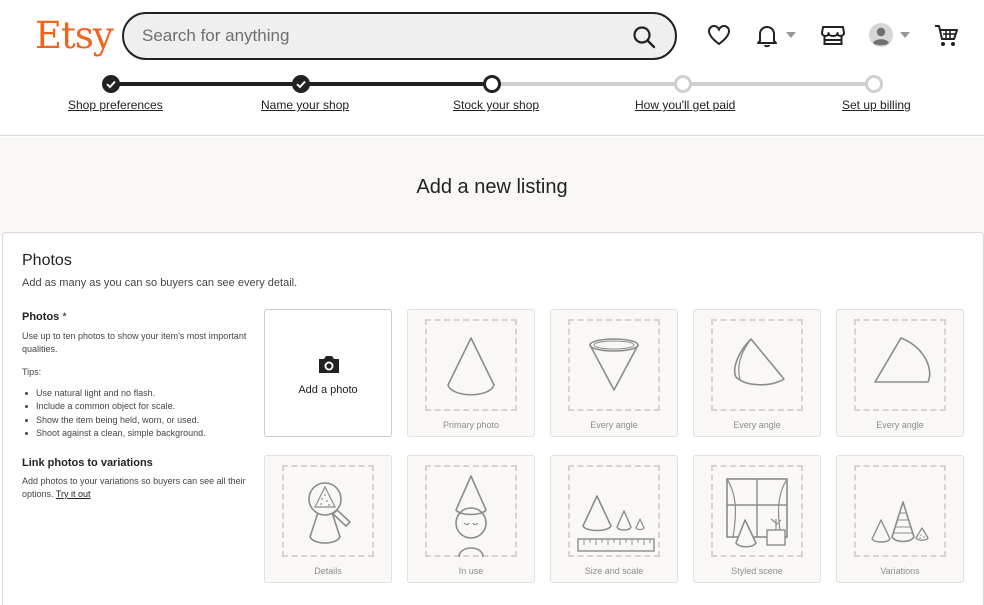  I want to click on photo-slot-details: Details, so click(328, 519).